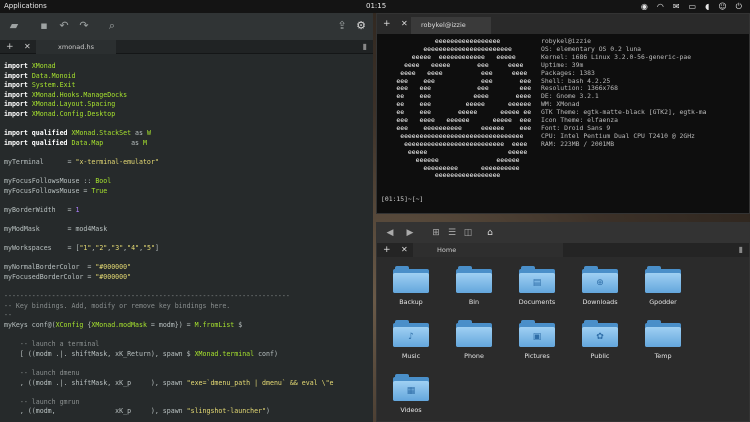 The image size is (750, 422). Describe the element at coordinates (468, 233) in the screenshot. I see `column-view-icon: ◫` at that location.